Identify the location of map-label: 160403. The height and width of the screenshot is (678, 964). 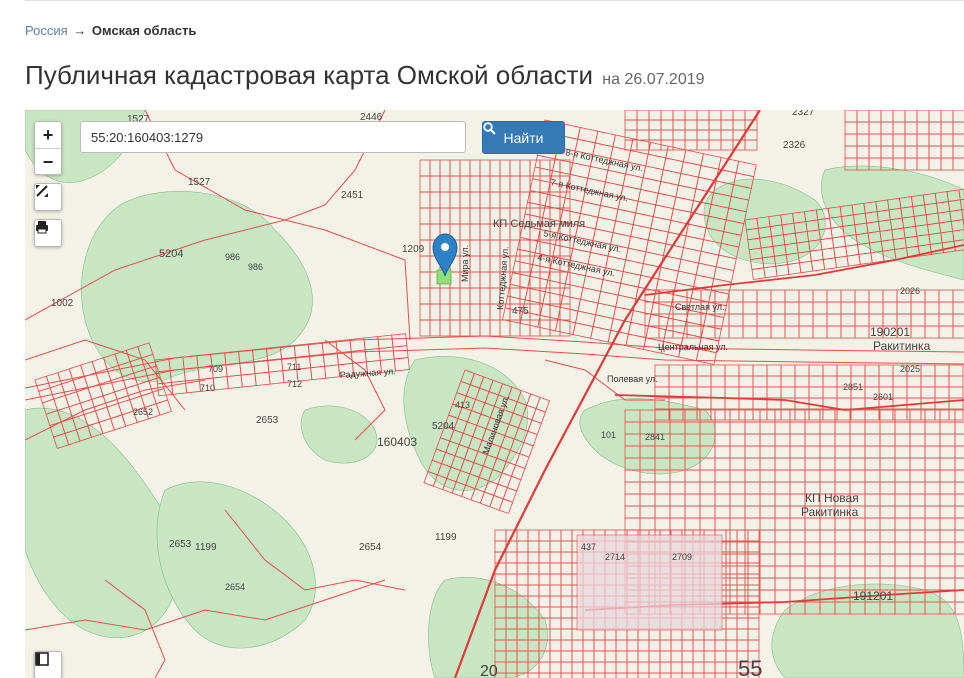
(397, 442).